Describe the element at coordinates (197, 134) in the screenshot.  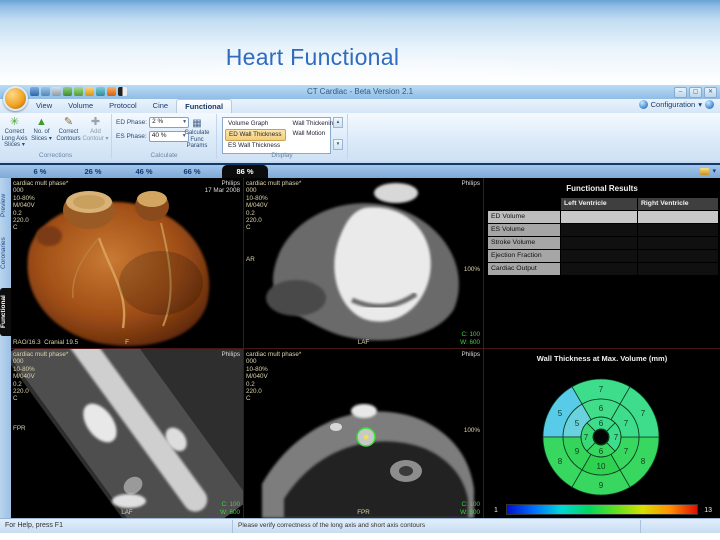
I see `calculate-func-params-button: ▦ Calculate Func Params` at that location.